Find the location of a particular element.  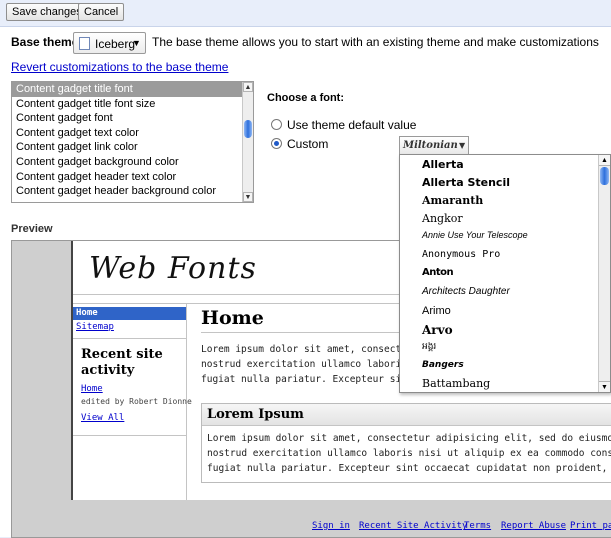

customization-list-item: Content gadget font is located at coordinates (132, 118).